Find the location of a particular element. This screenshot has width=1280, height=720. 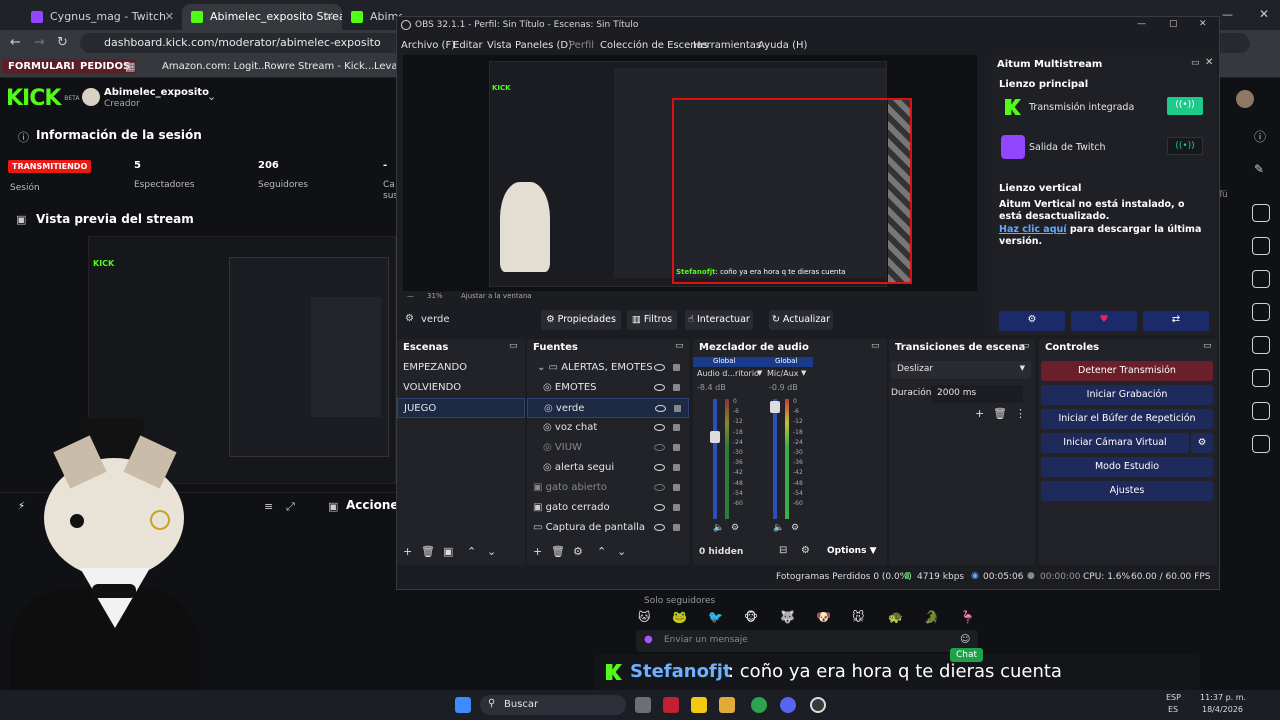

broadcast-icon is located at coordinates (1261, 345).